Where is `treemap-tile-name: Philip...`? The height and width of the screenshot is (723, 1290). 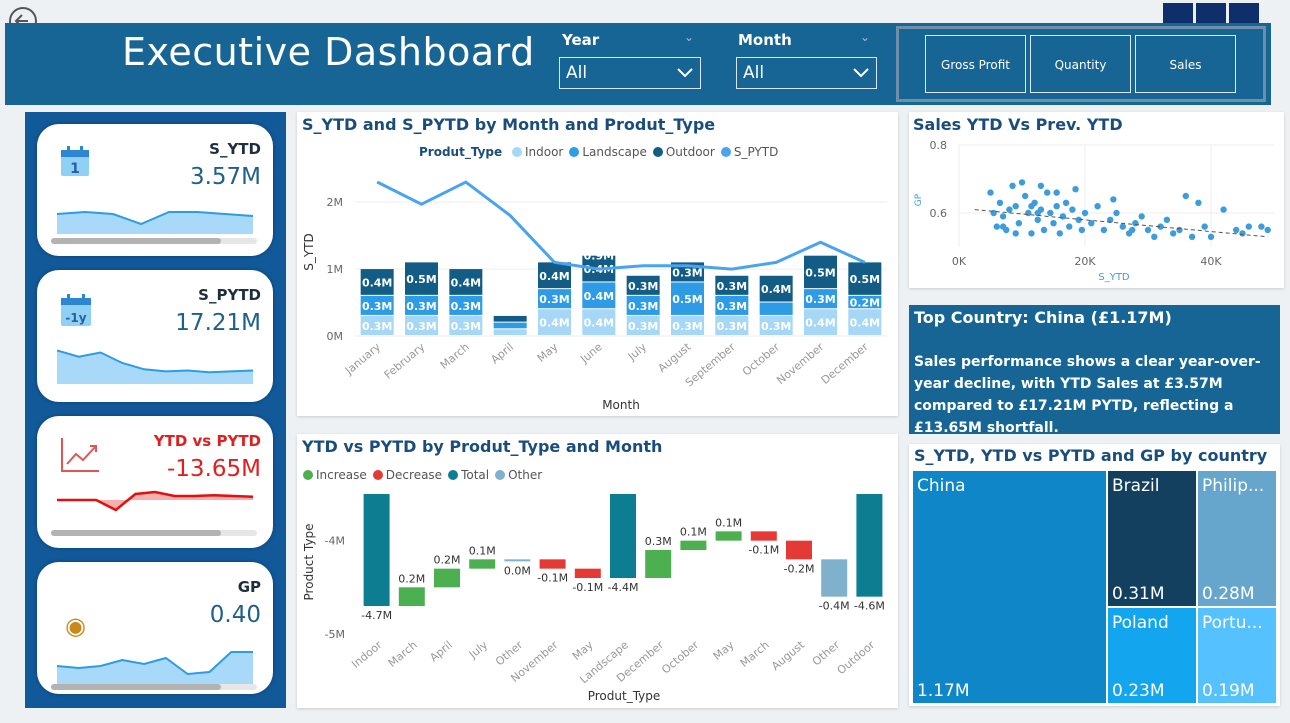 treemap-tile-name: Philip... is located at coordinates (1233, 486).